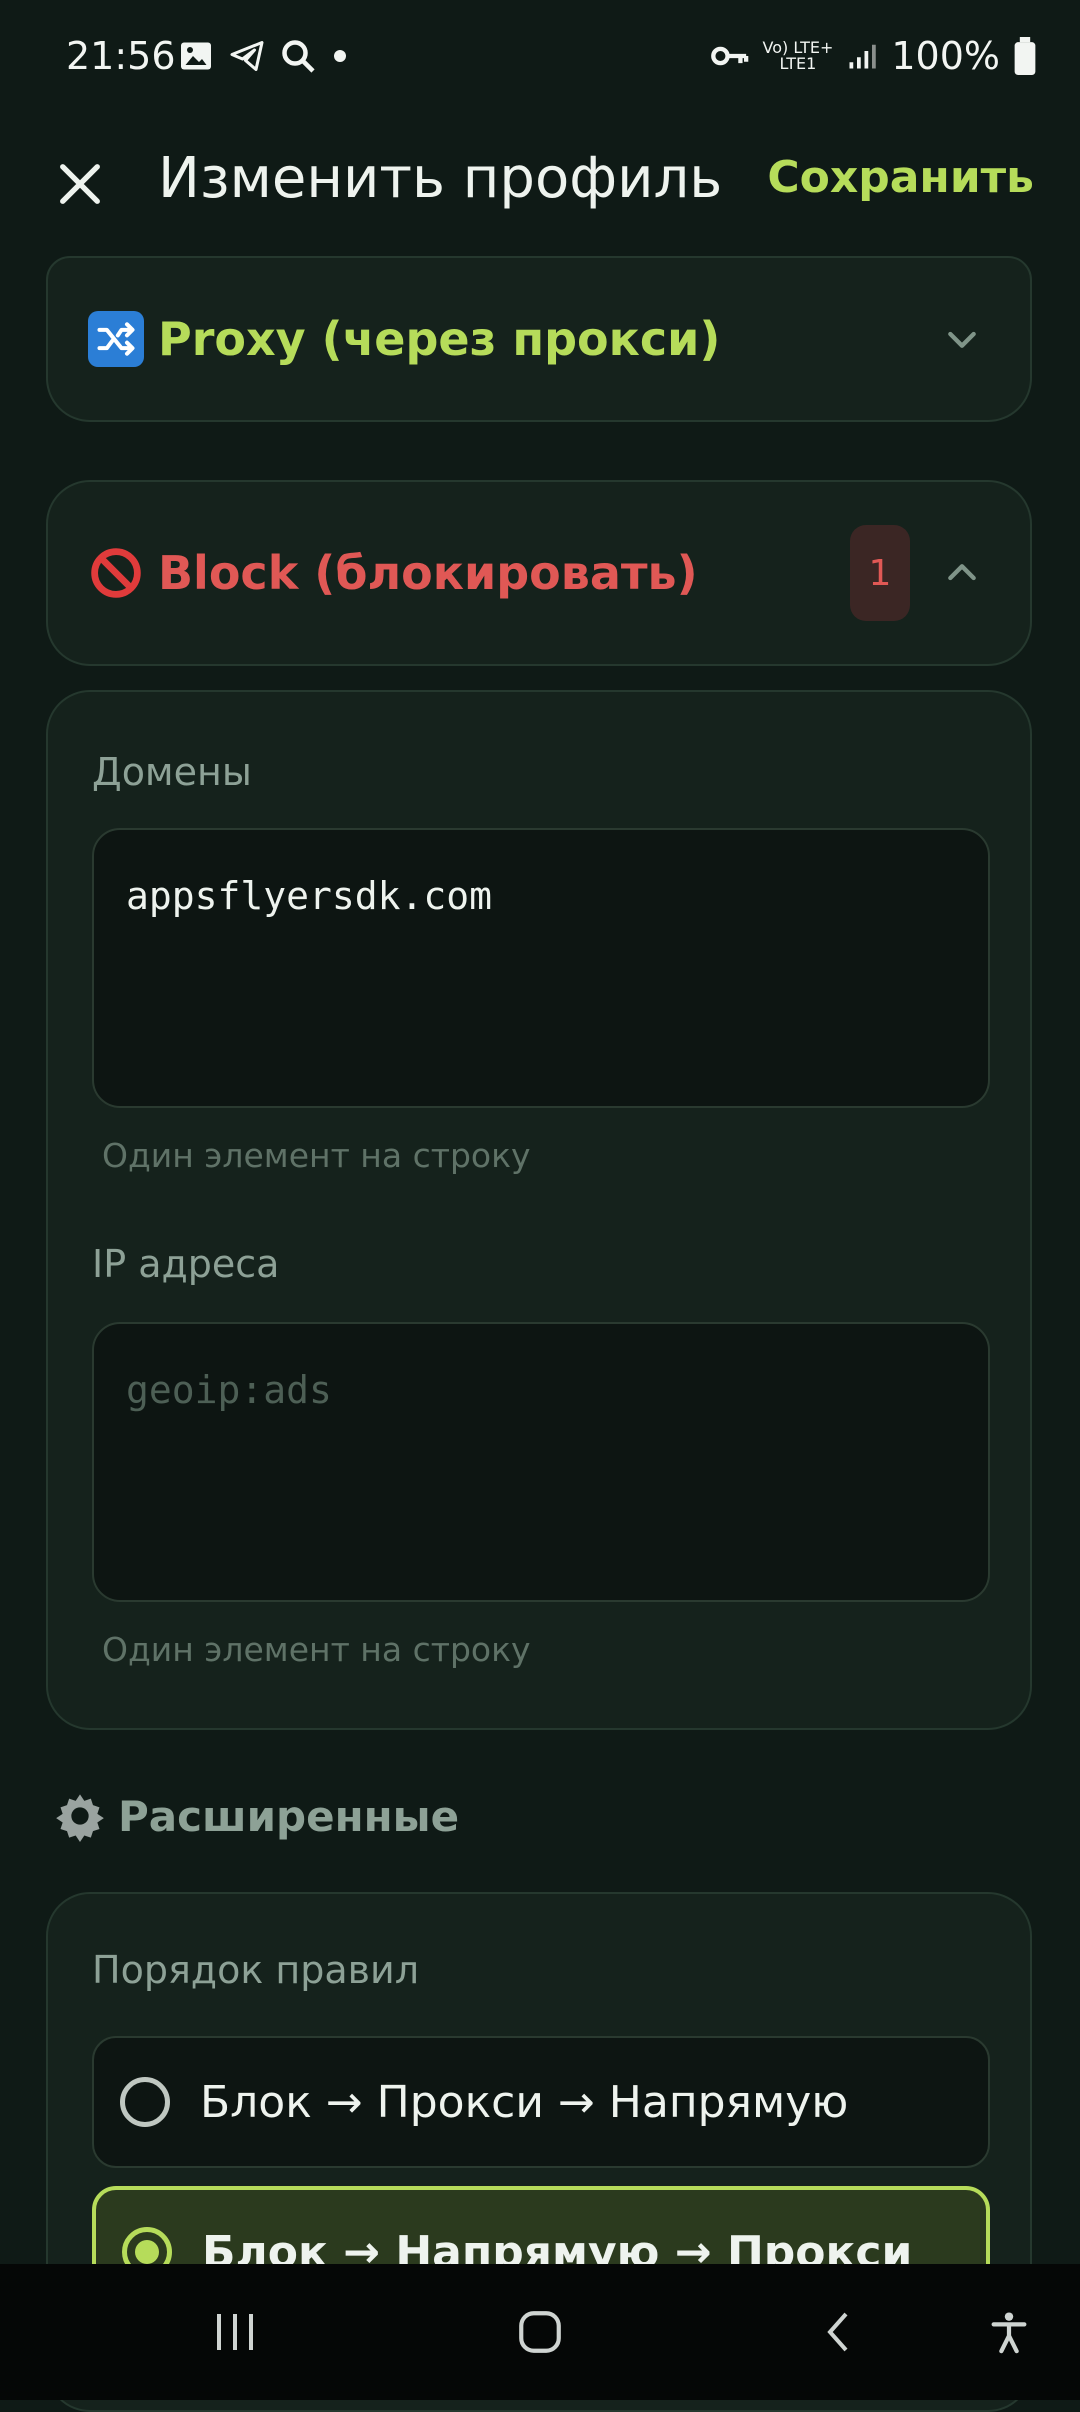  What do you see at coordinates (247, 56) in the screenshot?
I see `telegram-icon` at bounding box center [247, 56].